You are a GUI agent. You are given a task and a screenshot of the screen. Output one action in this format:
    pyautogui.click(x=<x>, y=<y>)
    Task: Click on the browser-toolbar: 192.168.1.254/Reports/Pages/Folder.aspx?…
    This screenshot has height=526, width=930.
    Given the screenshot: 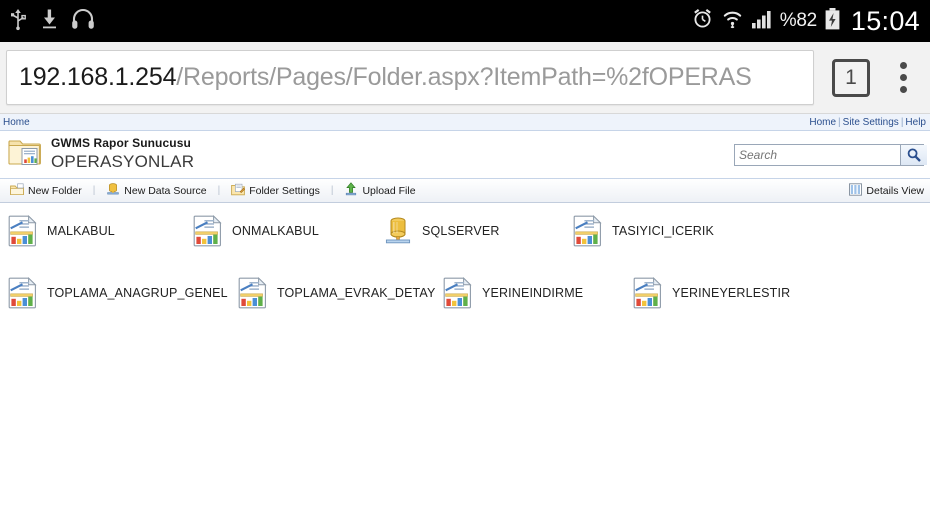 What is the action you would take?
    pyautogui.click(x=465, y=78)
    